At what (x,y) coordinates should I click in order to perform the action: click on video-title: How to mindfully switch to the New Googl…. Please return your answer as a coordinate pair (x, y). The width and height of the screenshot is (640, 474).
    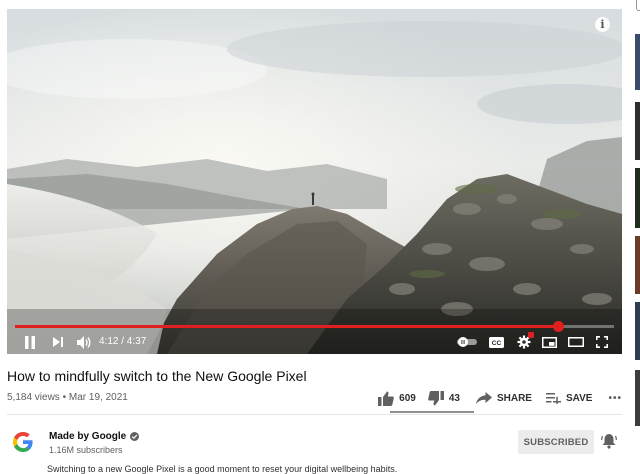
    Looking at the image, I should click on (157, 376).